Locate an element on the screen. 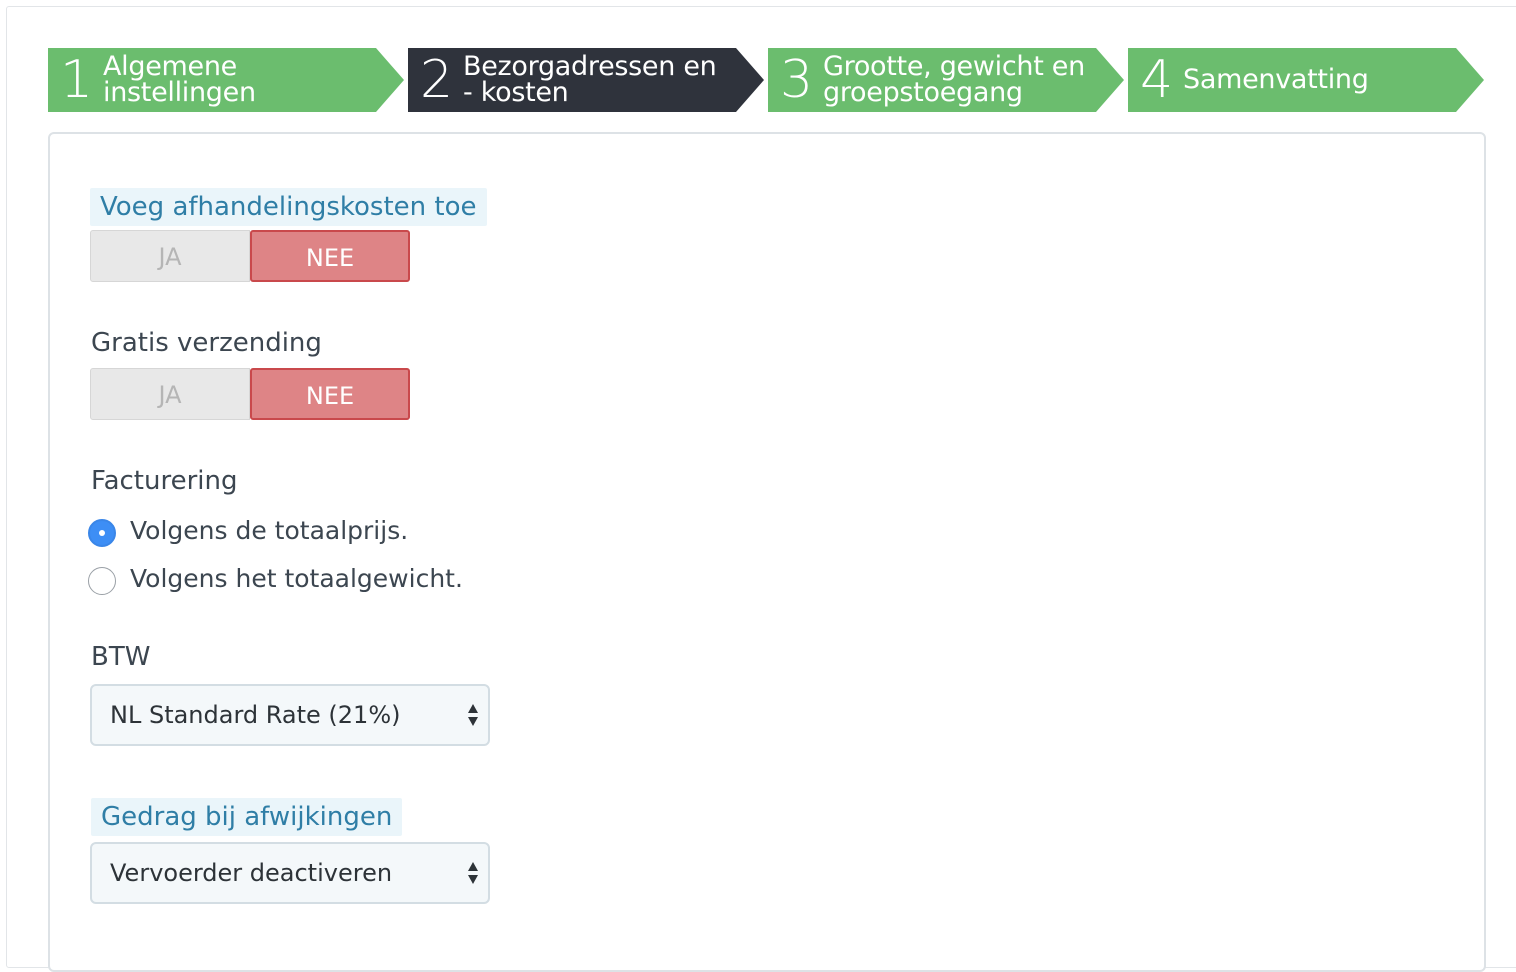 Image resolution: width=1516 pixels, height=972 pixels. free-shipping-switch: JA NEE is located at coordinates (250, 394).